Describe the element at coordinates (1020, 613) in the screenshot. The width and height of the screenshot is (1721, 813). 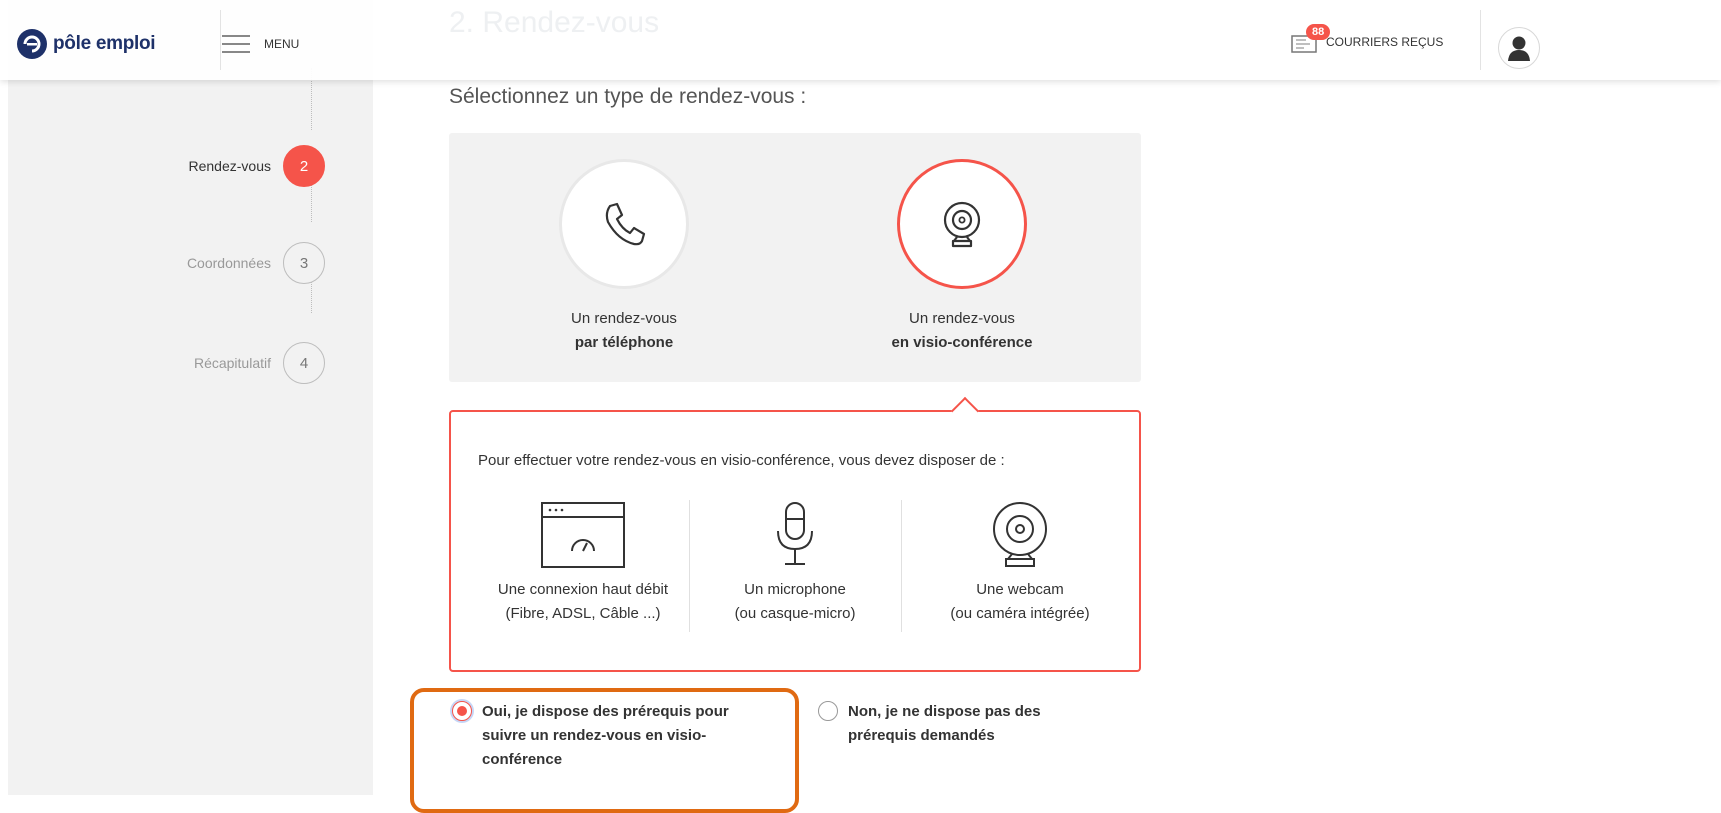
I see `requirement-line2: (ou caméra intégrée)` at that location.